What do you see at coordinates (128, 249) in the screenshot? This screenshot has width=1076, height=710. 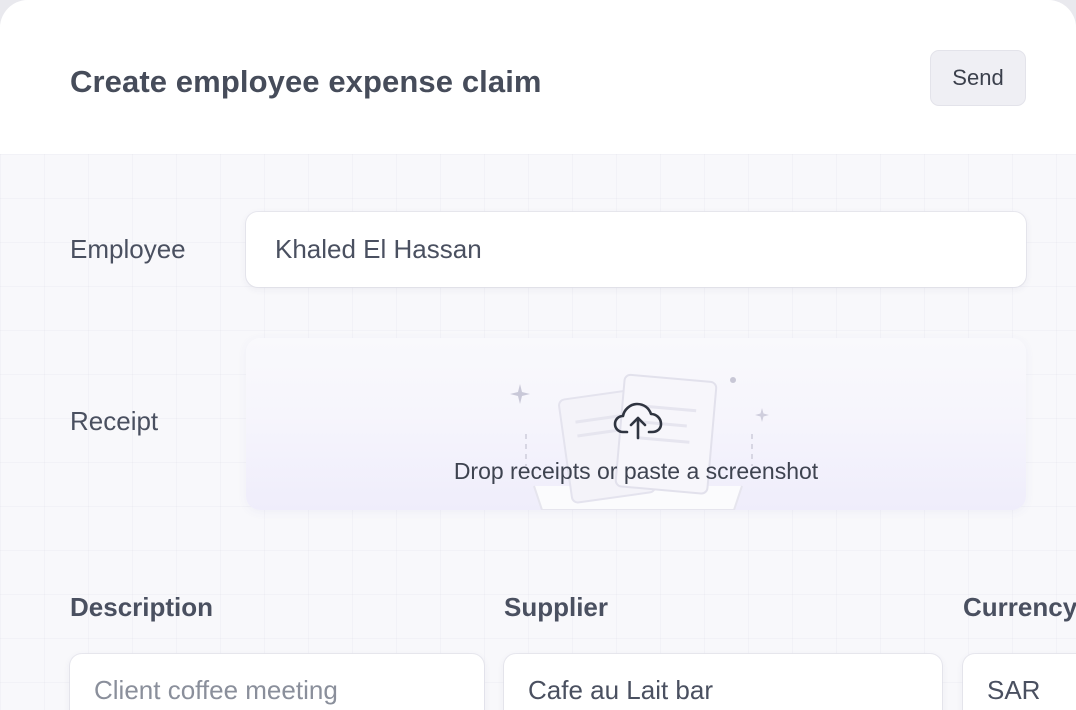 I see `employee-label: Employee` at bounding box center [128, 249].